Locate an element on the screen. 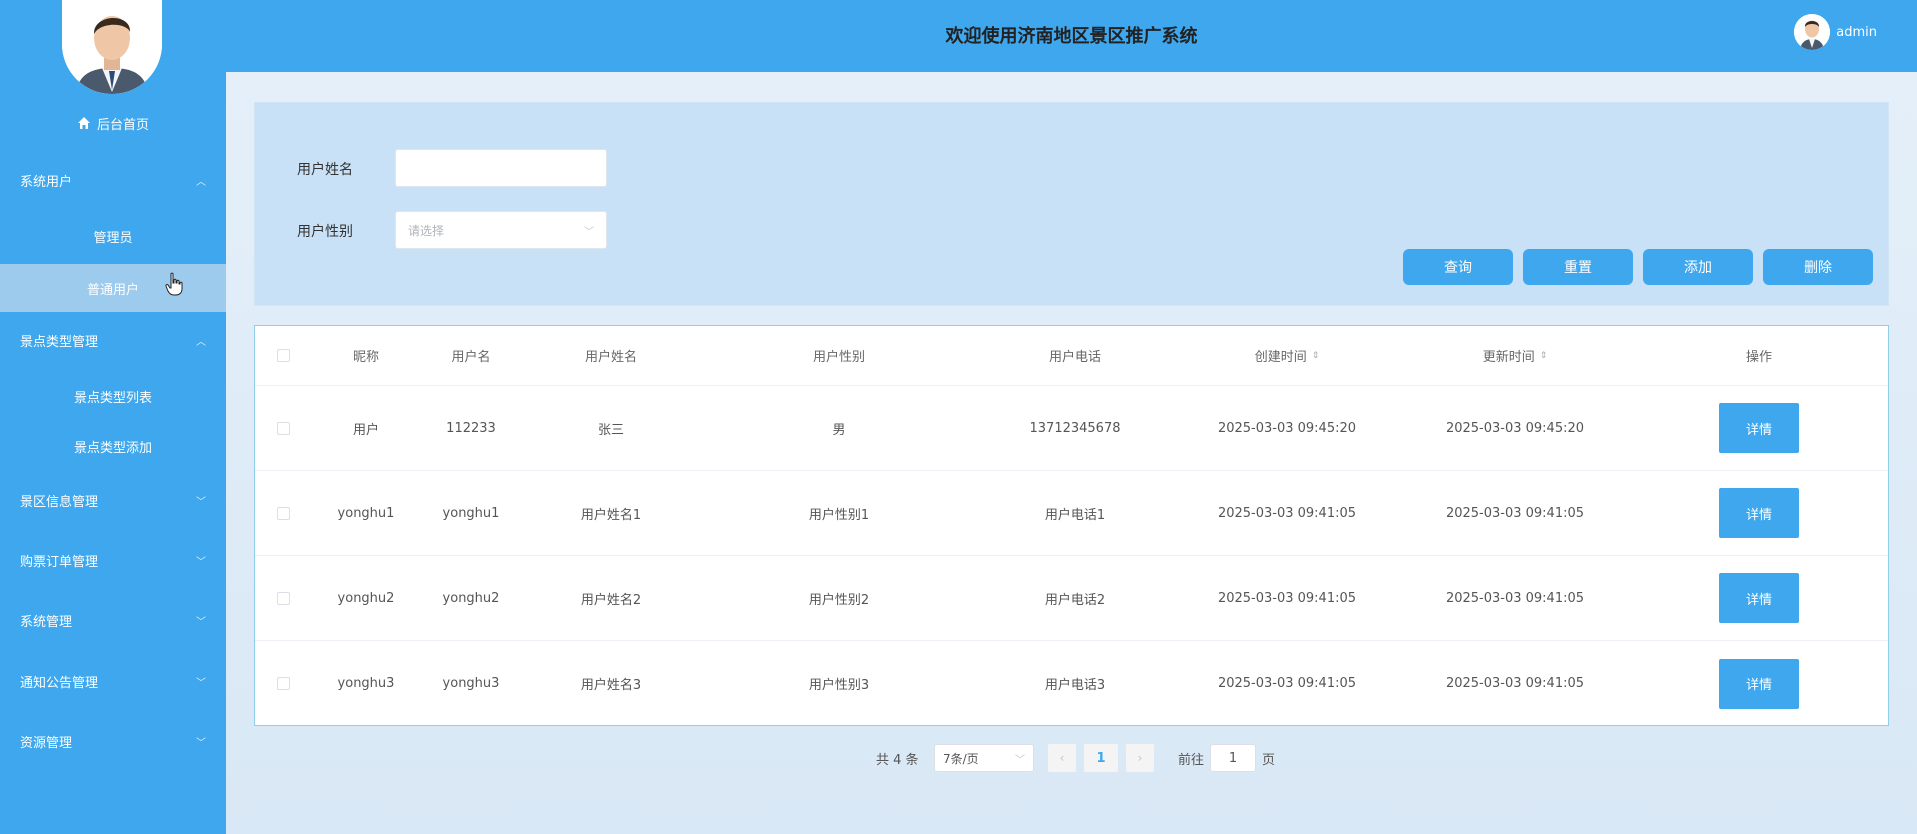  goto-page-input: 1 is located at coordinates (1233, 758).